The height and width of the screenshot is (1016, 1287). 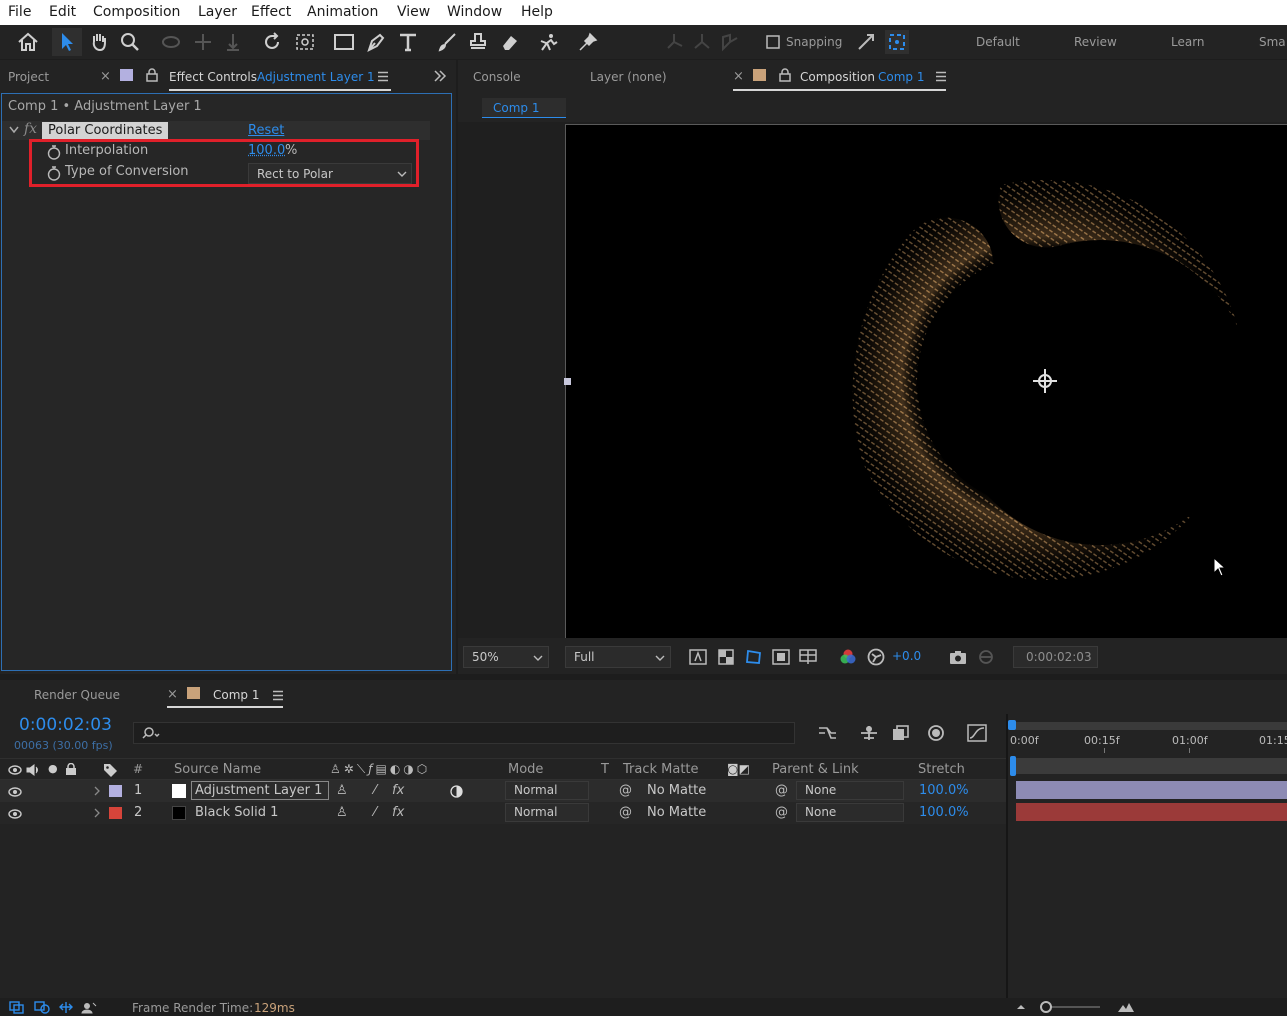 What do you see at coordinates (19, 12) in the screenshot?
I see `menu-file: File` at bounding box center [19, 12].